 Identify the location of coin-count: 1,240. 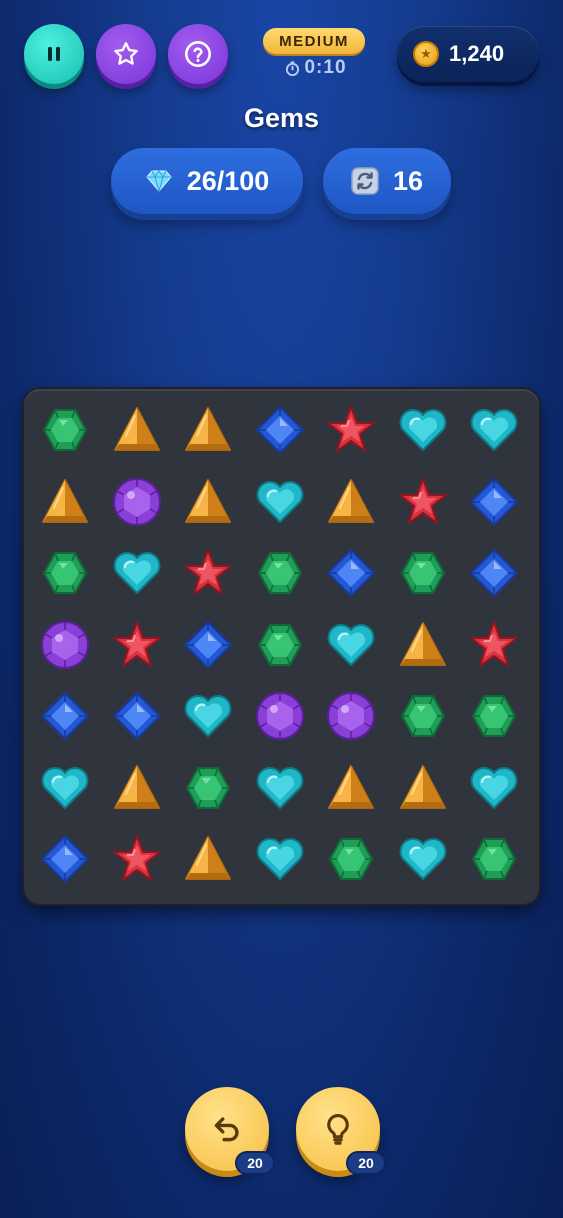
(477, 53).